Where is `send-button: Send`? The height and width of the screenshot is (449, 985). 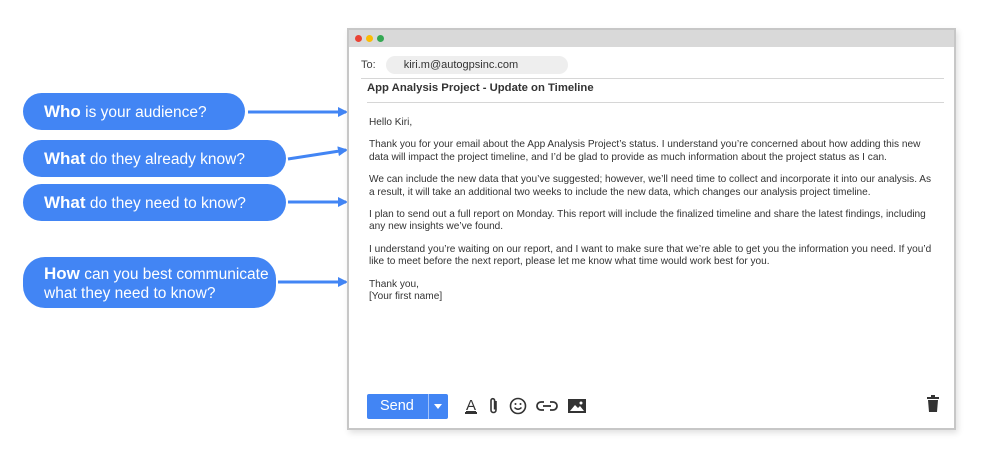
send-button: Send is located at coordinates (407, 406).